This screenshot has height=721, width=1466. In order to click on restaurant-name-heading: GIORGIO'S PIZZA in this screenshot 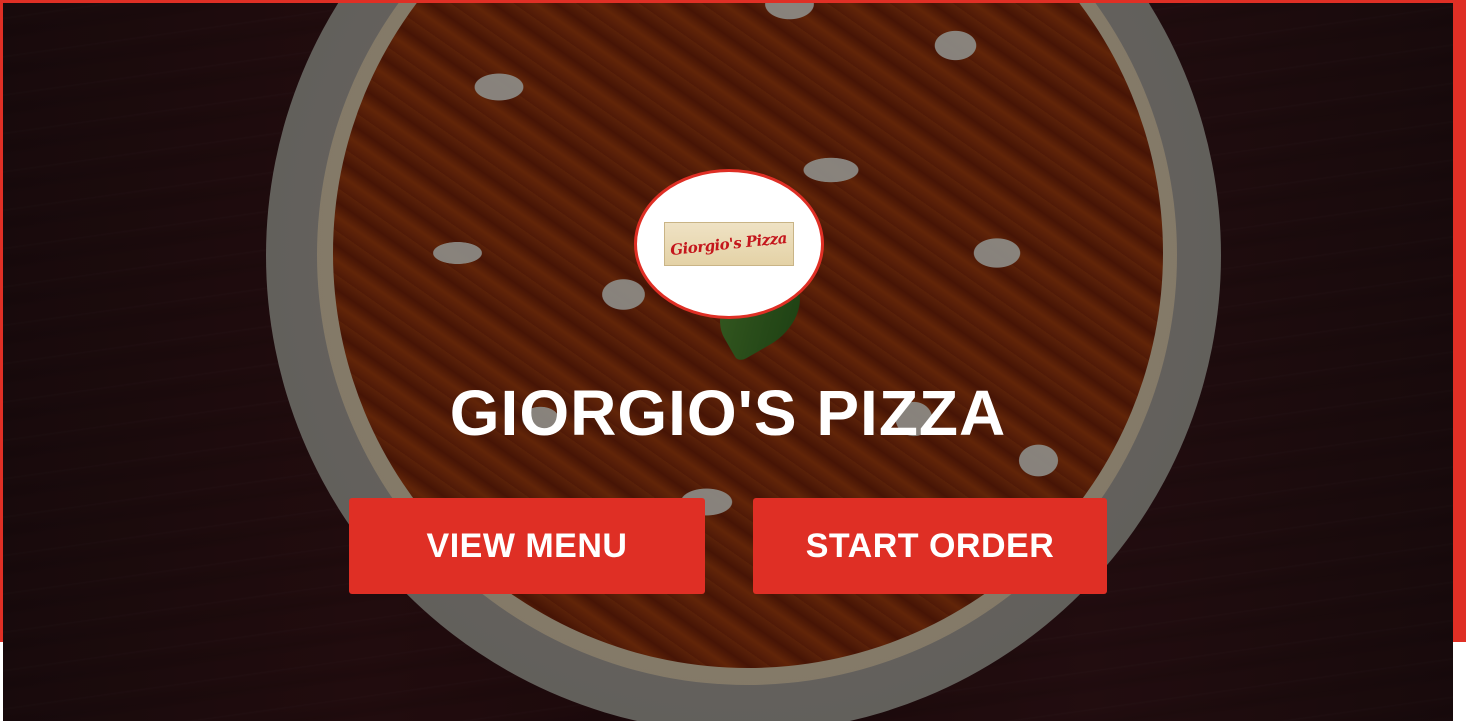, I will do `click(728, 413)`.